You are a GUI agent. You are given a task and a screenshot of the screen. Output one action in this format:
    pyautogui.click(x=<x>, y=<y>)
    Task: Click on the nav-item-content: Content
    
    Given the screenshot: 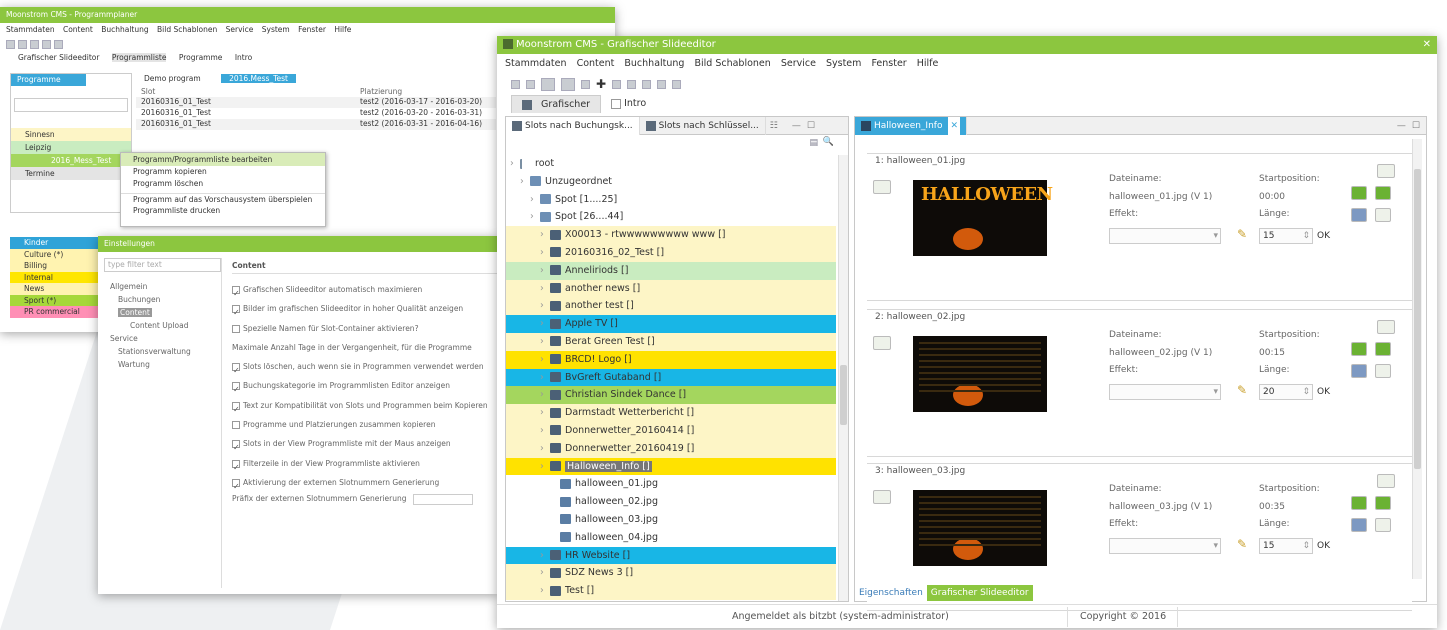 What is the action you would take?
    pyautogui.click(x=162, y=312)
    